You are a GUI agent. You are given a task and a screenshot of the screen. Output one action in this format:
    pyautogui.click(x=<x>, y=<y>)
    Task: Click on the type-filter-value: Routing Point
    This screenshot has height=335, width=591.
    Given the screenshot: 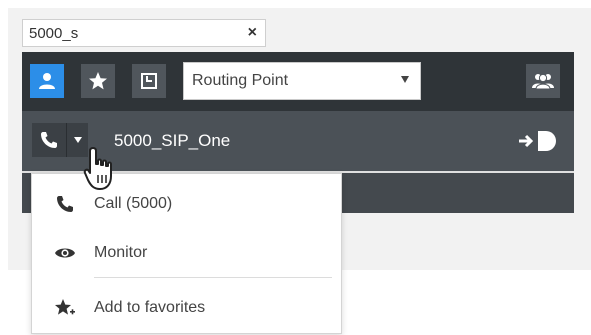 What is the action you would take?
    pyautogui.click(x=240, y=80)
    